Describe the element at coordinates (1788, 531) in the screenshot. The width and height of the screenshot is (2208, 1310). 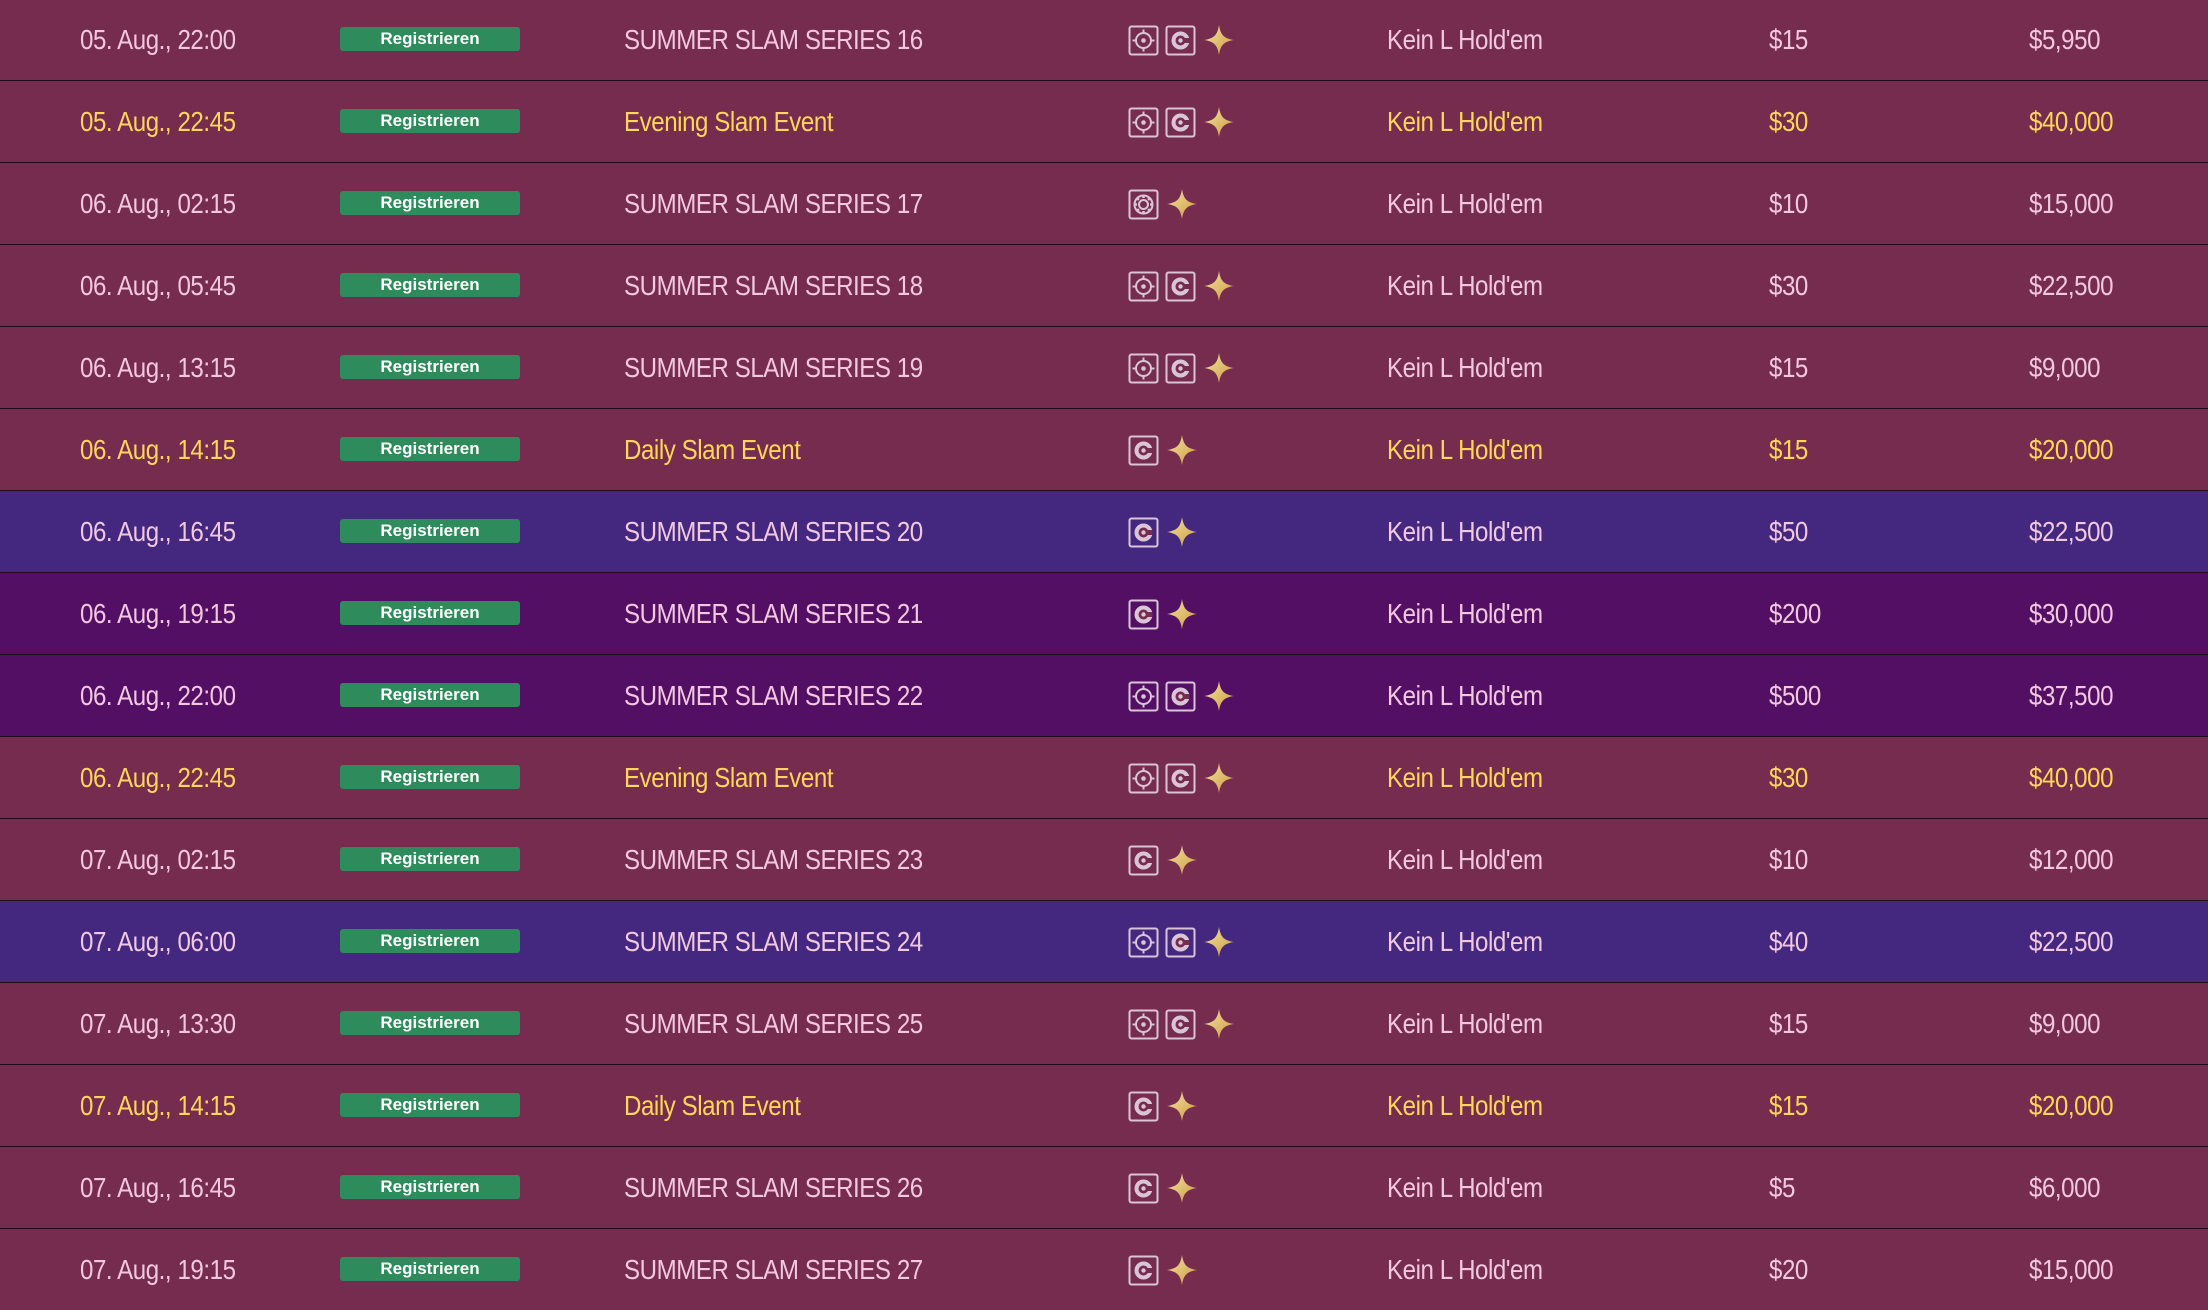
I see `buy-in: $50` at that location.